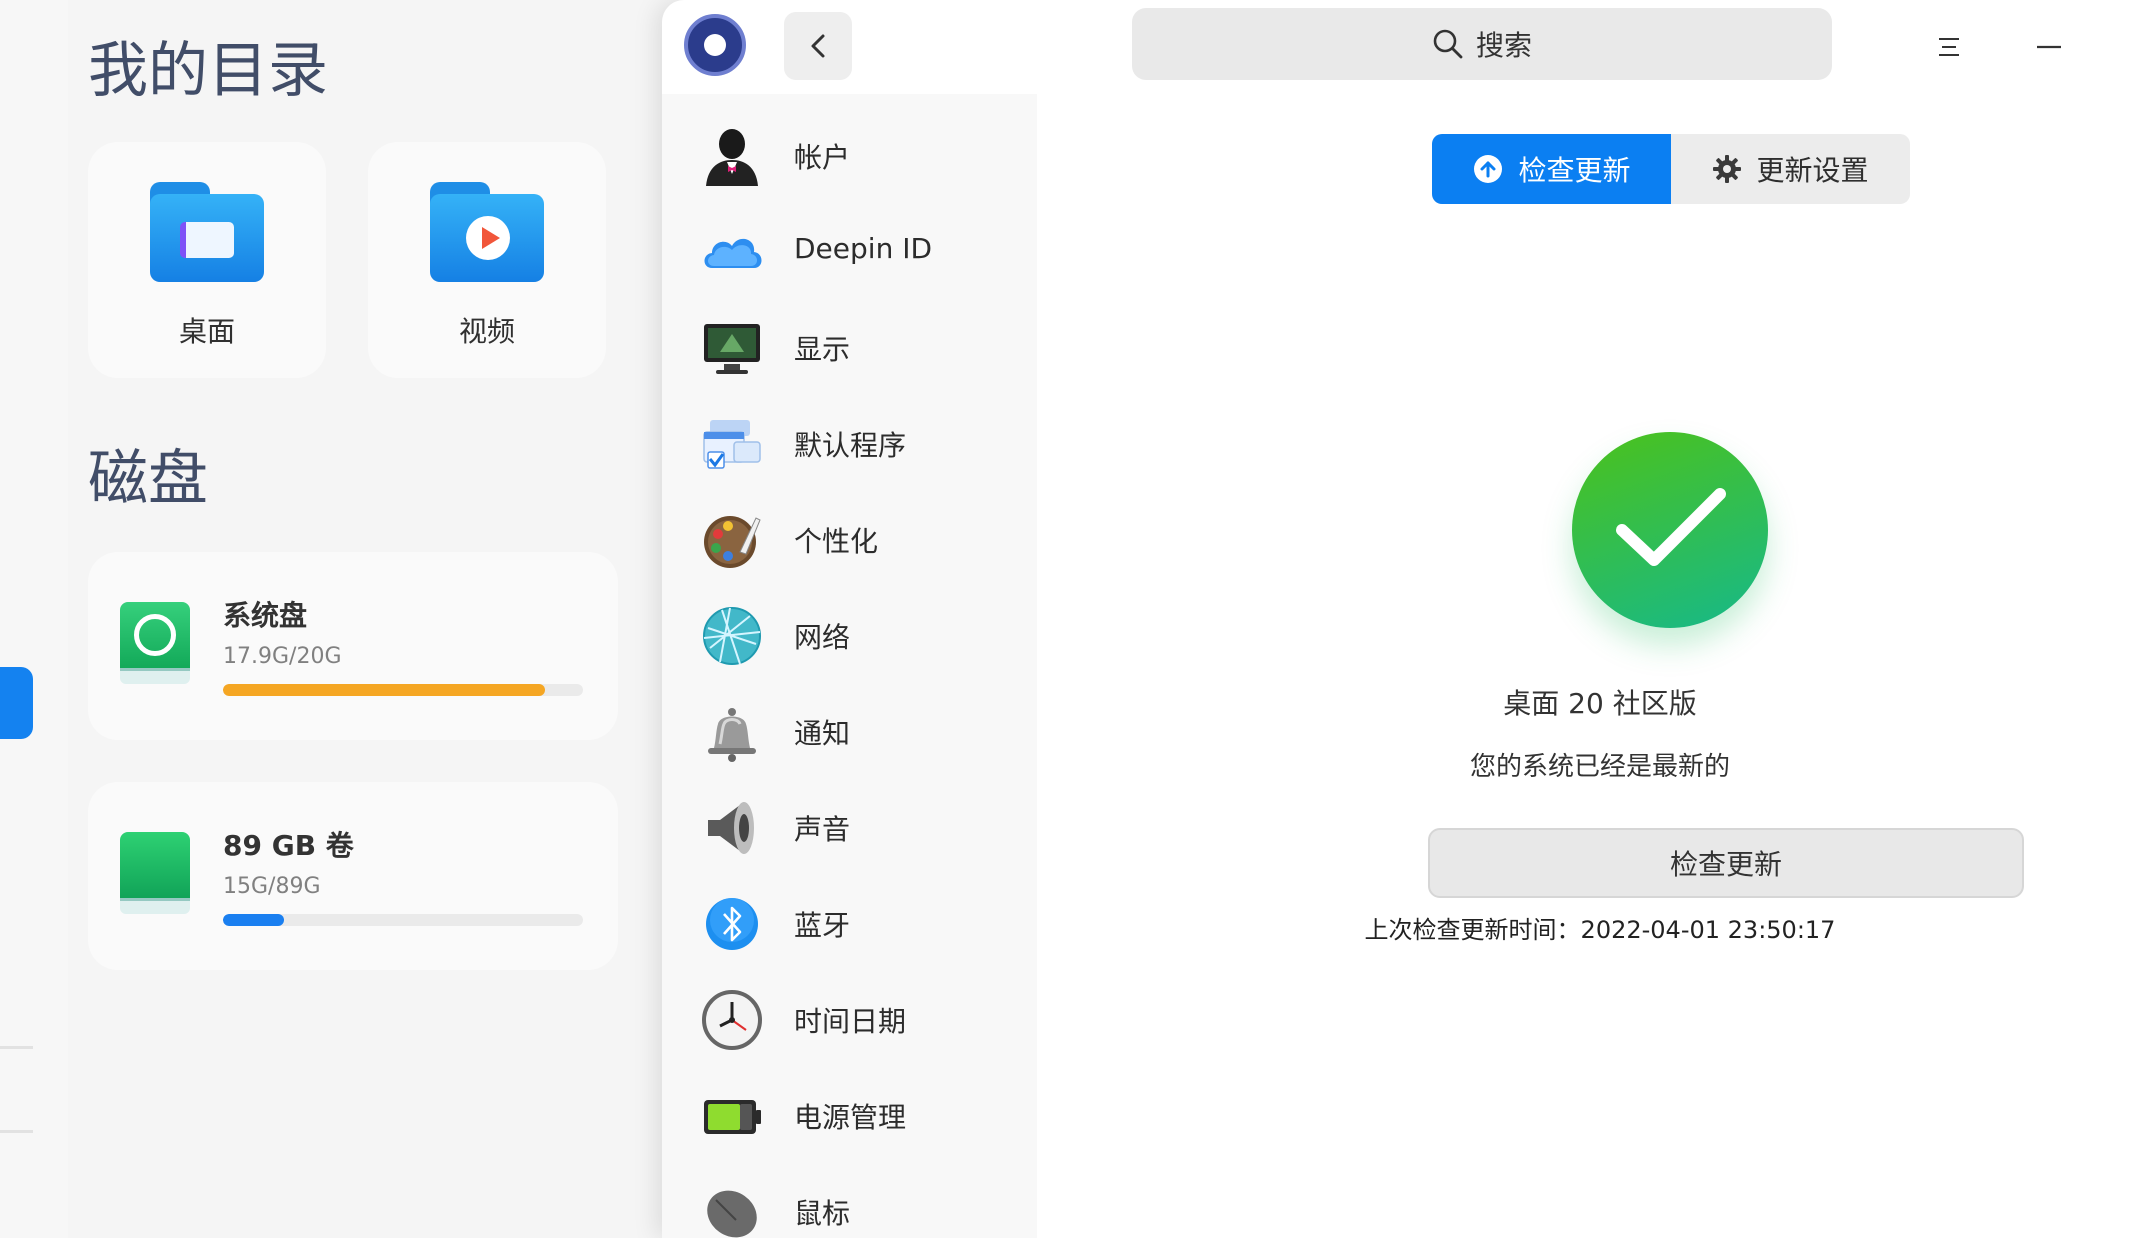 This screenshot has height=1238, width=2142. What do you see at coordinates (822, 1213) in the screenshot?
I see `nav-item-label: 鼠标` at bounding box center [822, 1213].